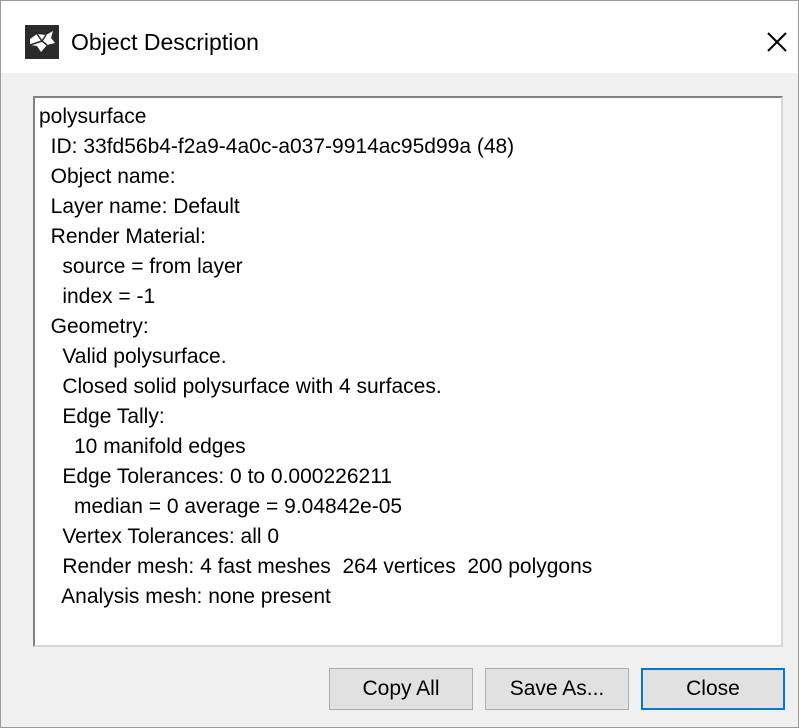 The width and height of the screenshot is (799, 728). What do you see at coordinates (777, 43) in the screenshot?
I see `close-icon` at bounding box center [777, 43].